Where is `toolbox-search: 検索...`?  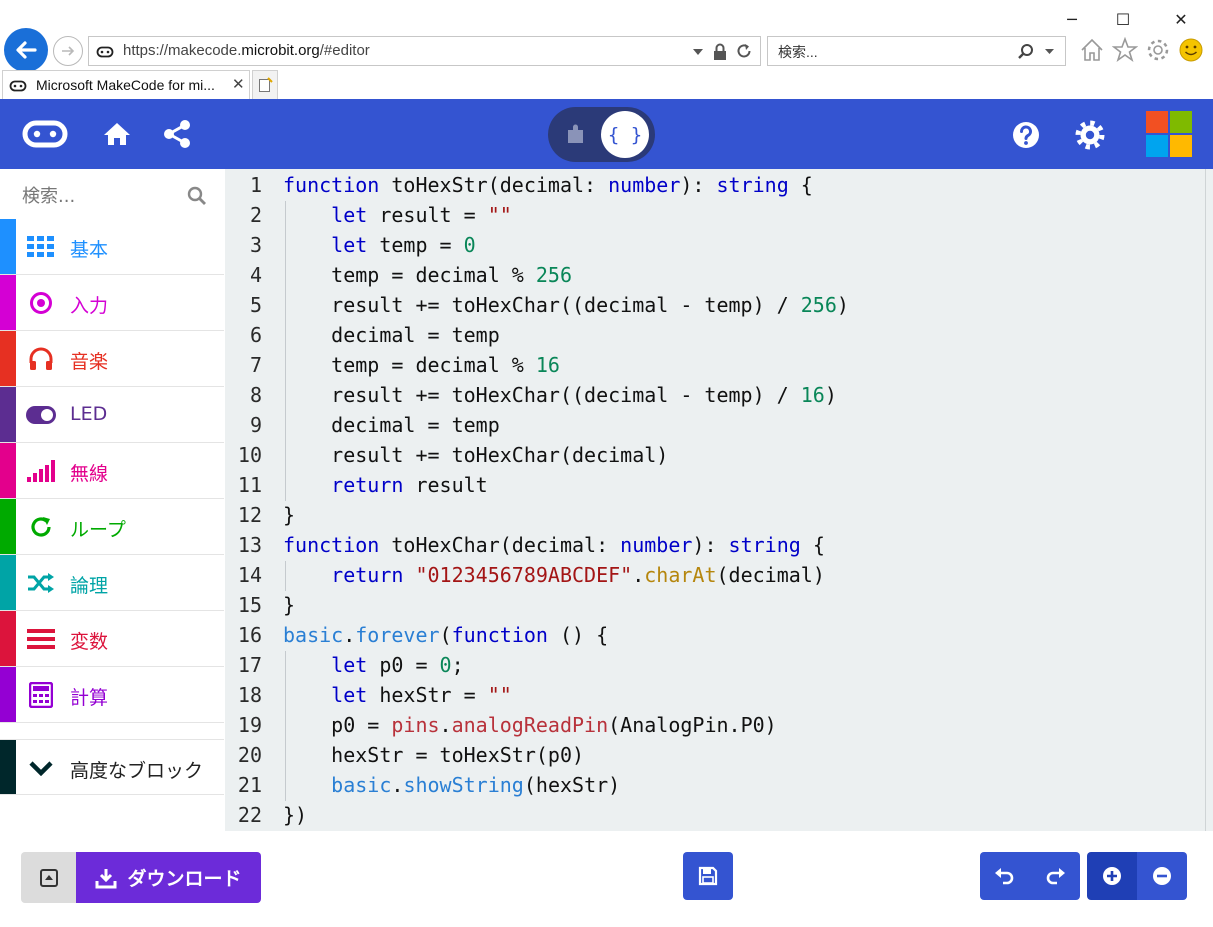
toolbox-search: 検索... is located at coordinates (112, 194).